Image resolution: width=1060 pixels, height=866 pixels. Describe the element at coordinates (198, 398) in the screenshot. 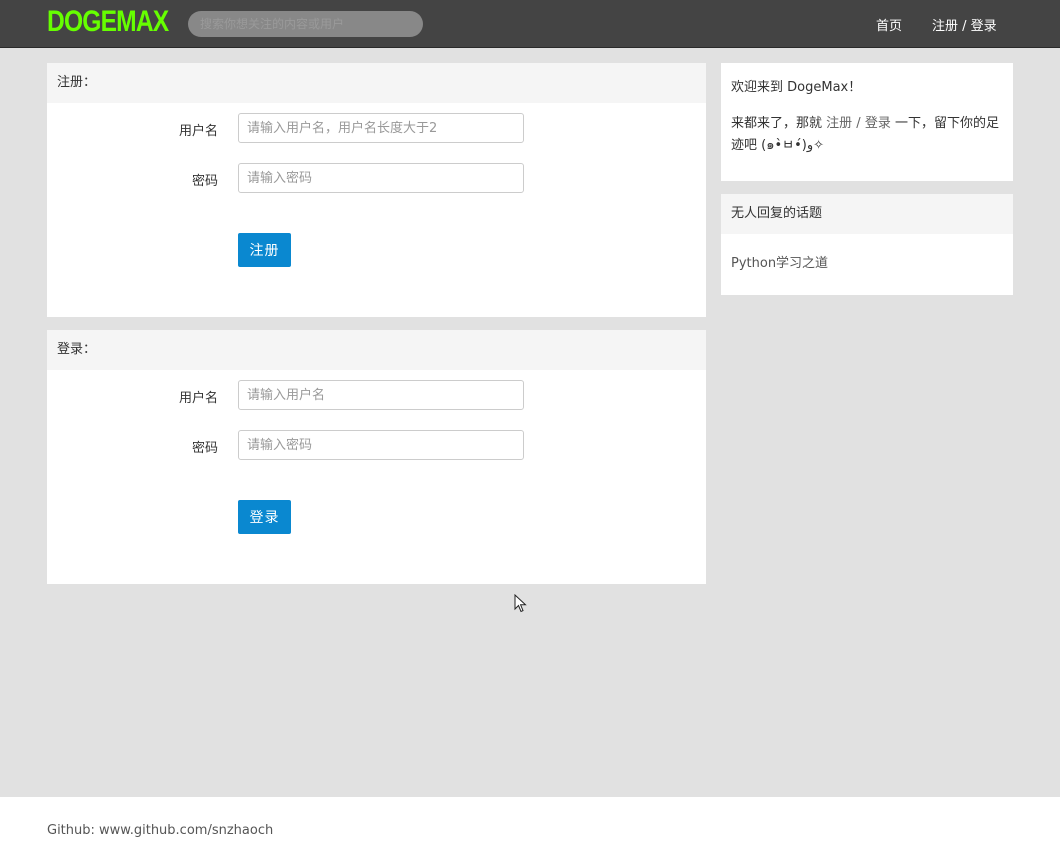

I see `login-username-label: 用户名` at that location.